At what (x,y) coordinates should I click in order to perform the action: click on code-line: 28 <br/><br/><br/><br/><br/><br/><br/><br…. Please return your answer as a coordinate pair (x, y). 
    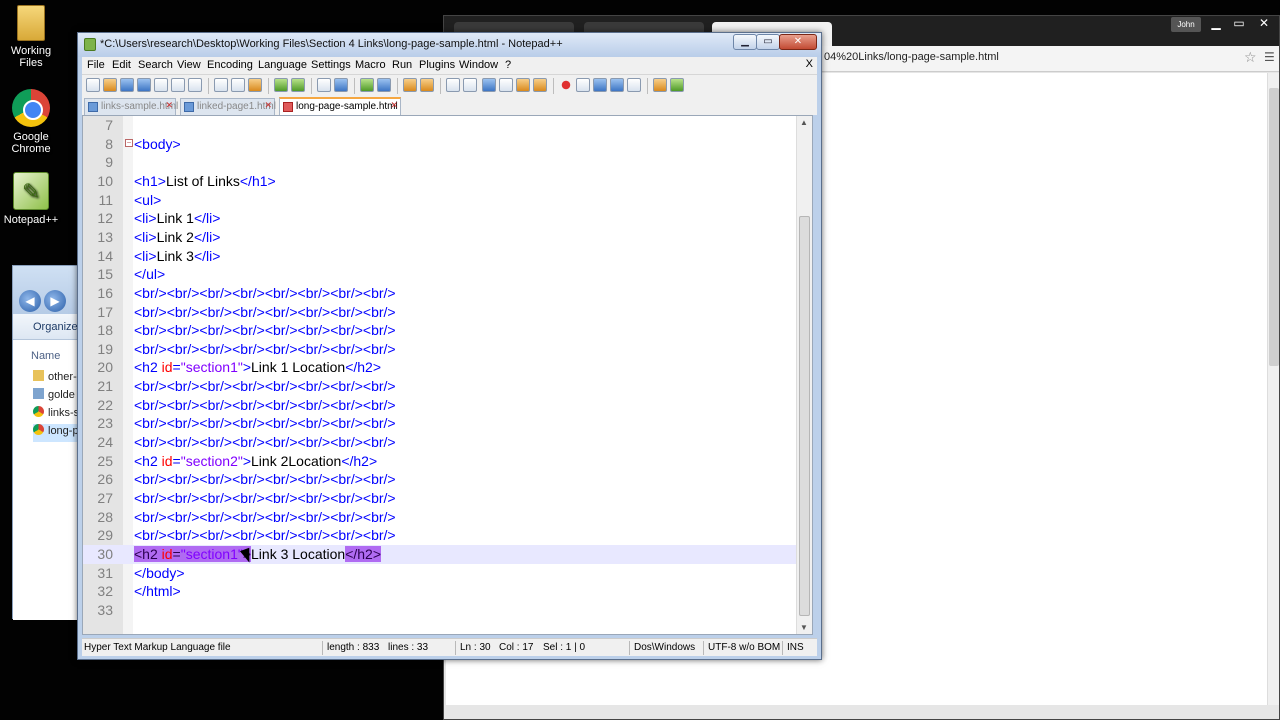
    Looking at the image, I should click on (440, 517).